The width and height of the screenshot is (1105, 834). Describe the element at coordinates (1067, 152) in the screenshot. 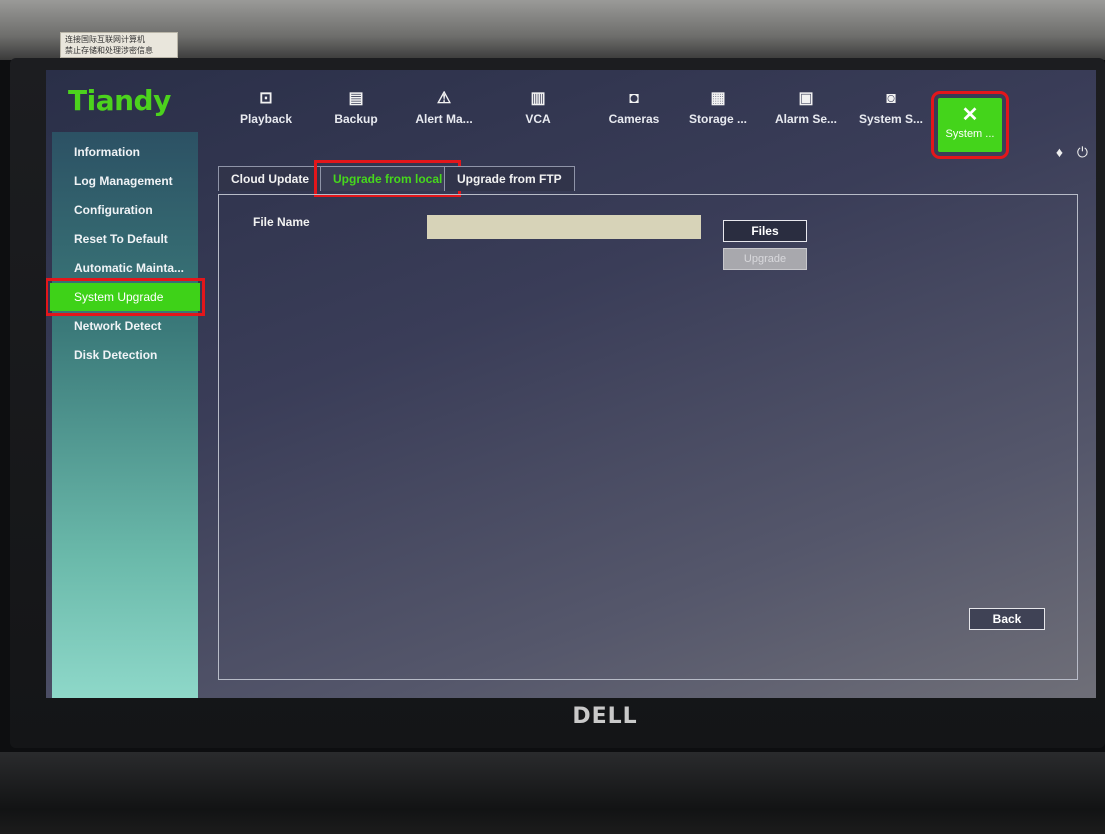

I see `top-right-controls: ♦ ⏻` at that location.